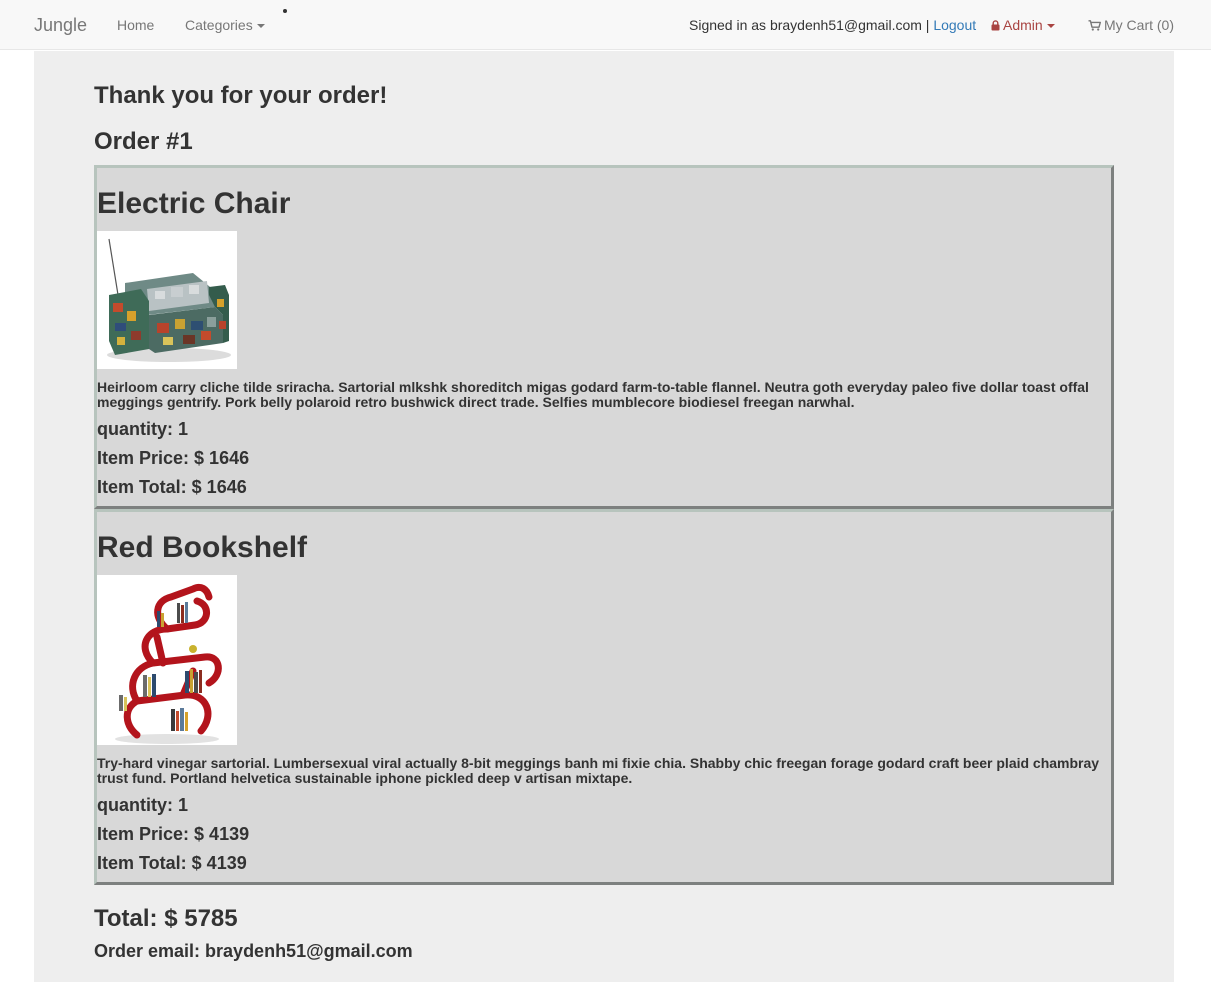  I want to click on electric-chair-image, so click(167, 300).